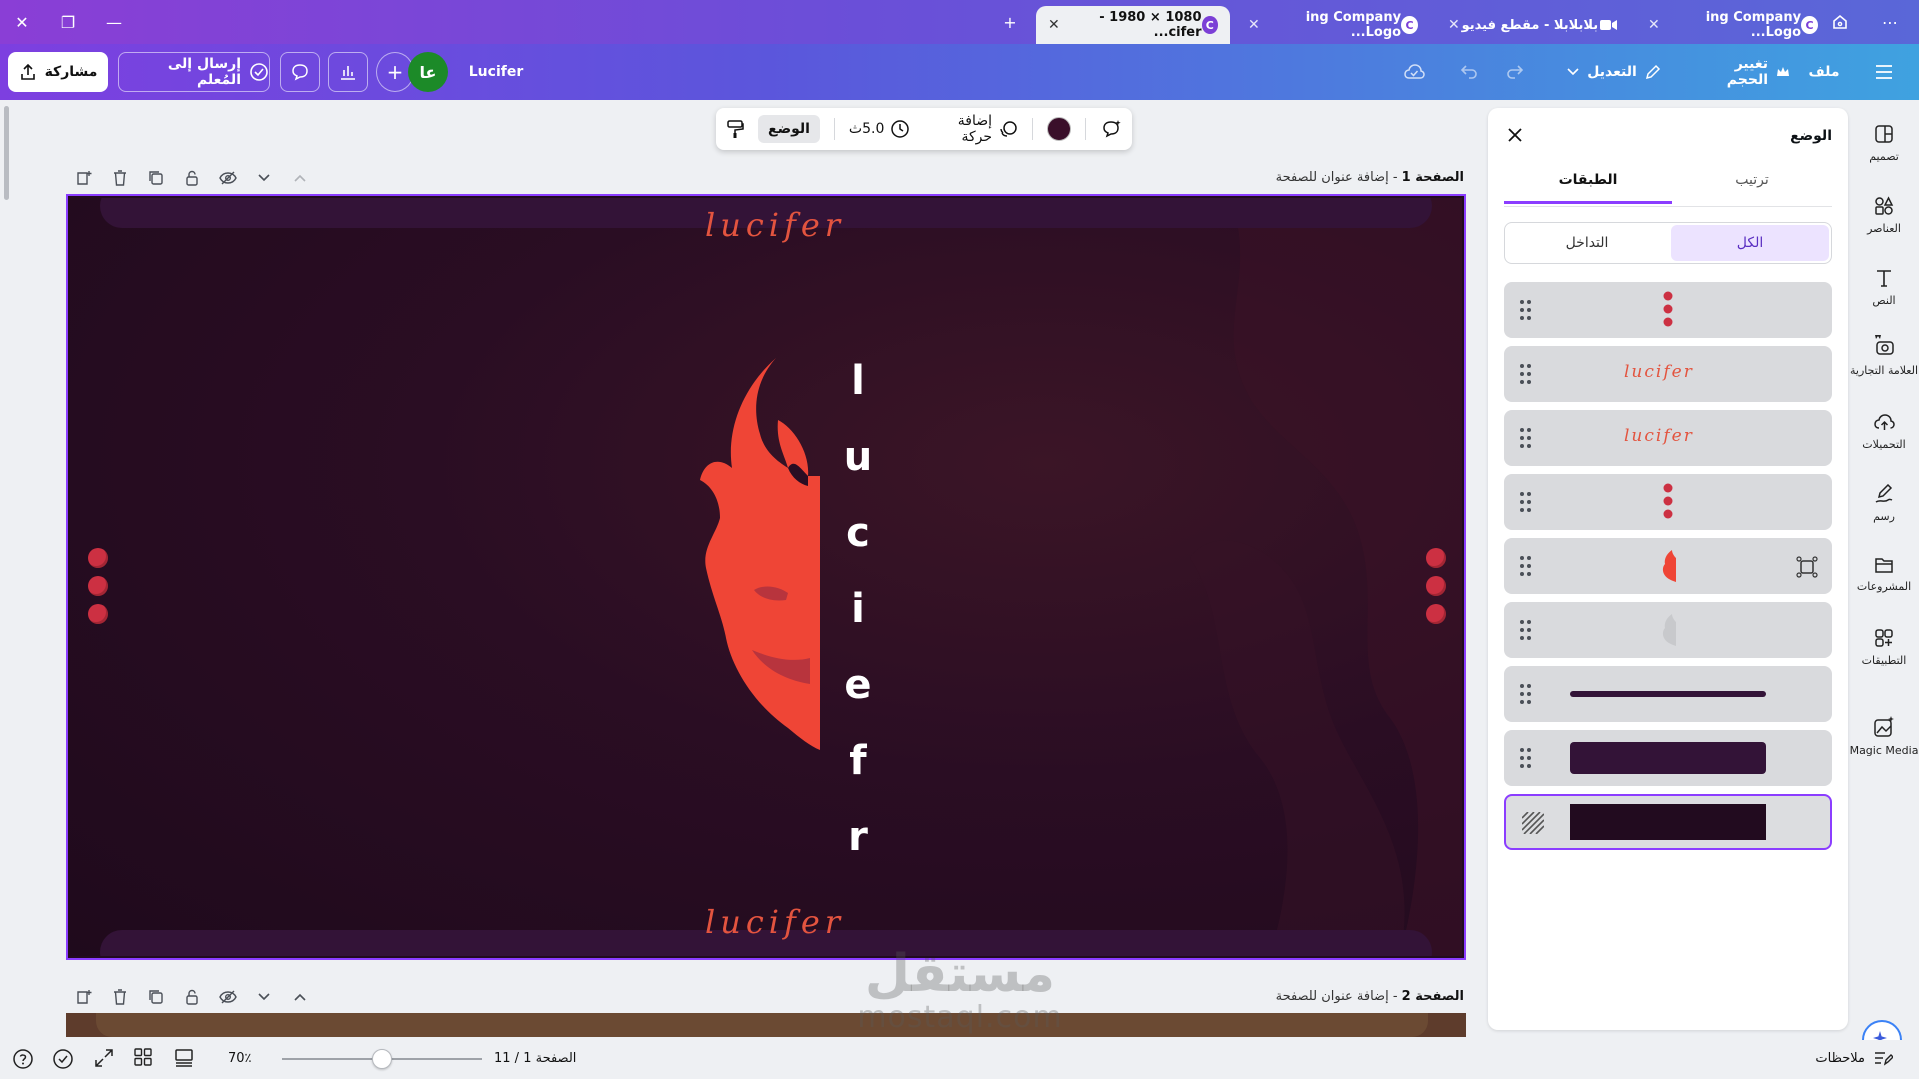 The width and height of the screenshot is (1919, 1079). I want to click on page-2-title: الصفحة 2 - إضافة عنوان للصفحة, so click(1370, 996).